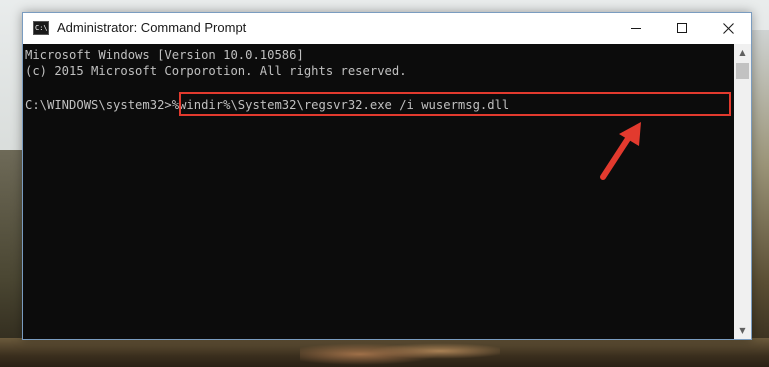  What do you see at coordinates (759, 198) in the screenshot?
I see `background-tree-right` at bounding box center [759, 198].